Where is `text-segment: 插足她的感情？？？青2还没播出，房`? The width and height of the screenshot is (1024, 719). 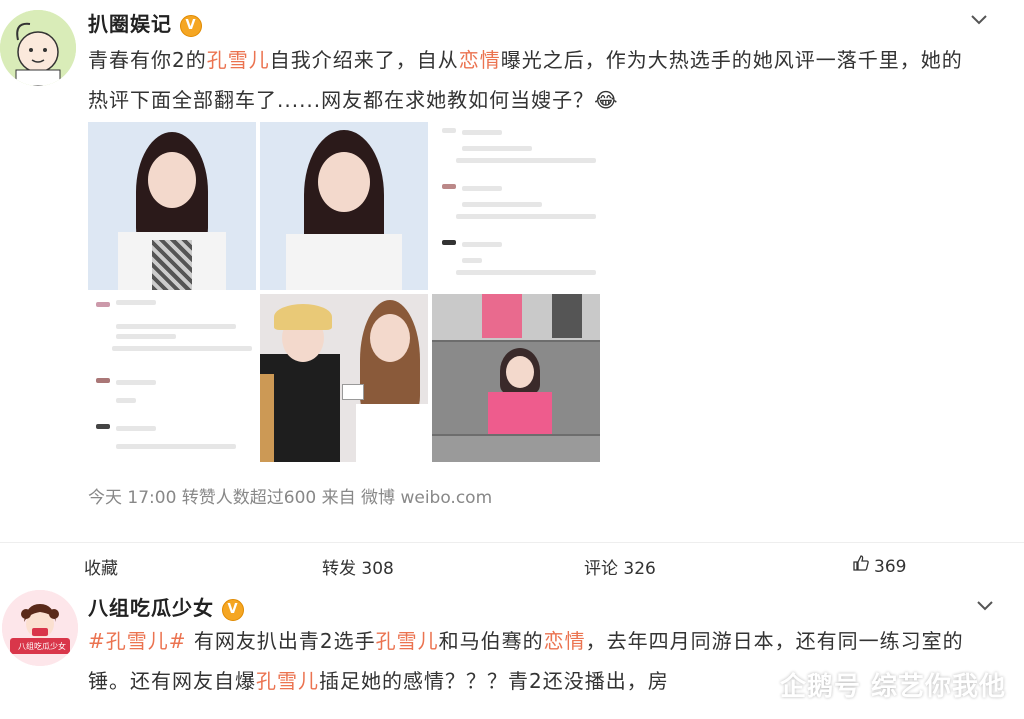
text-segment: 插足她的感情？？？青2还没播出，房 is located at coordinates (494, 681).